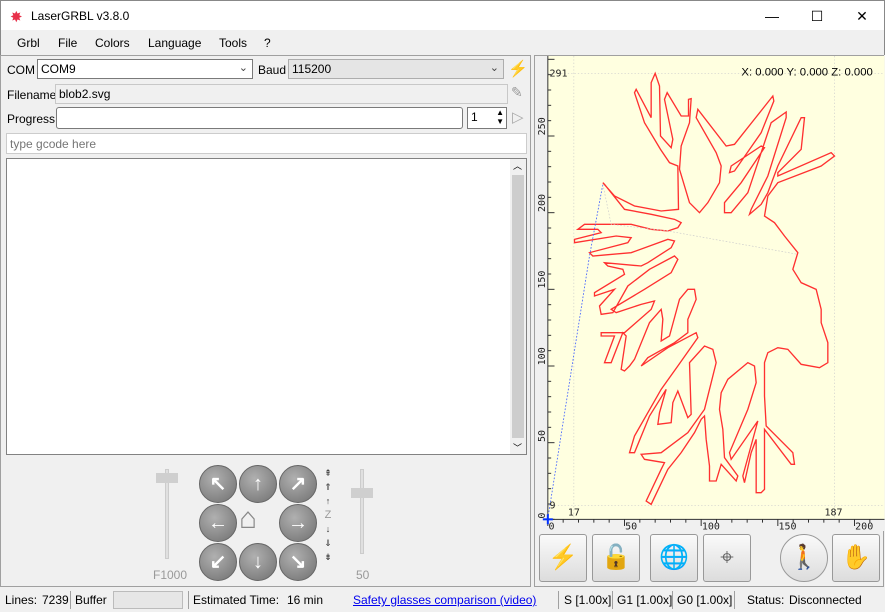 The height and width of the screenshot is (612, 885). Describe the element at coordinates (305, 600) in the screenshot. I see `estimated-time-value: 16 min` at that location.